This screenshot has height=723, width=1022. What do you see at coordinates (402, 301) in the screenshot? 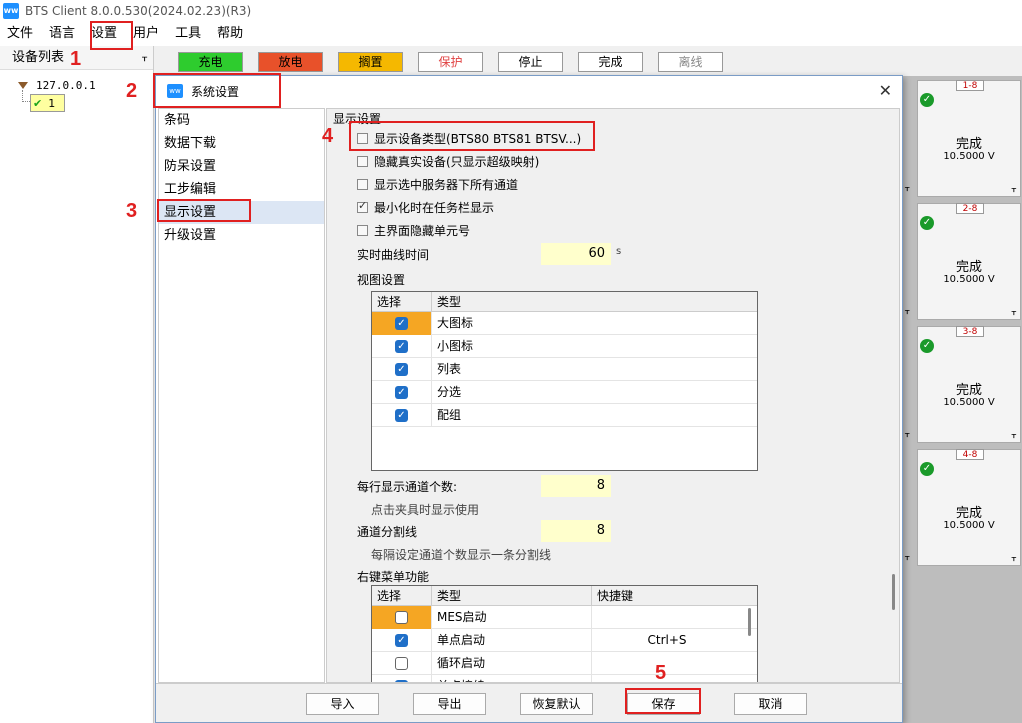
I see `col-select: 选择` at bounding box center [402, 301].